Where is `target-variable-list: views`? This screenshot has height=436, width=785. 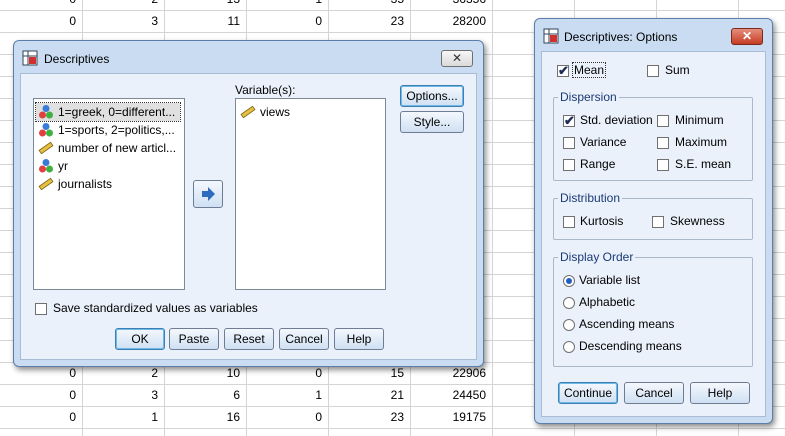 target-variable-list: views is located at coordinates (310, 194).